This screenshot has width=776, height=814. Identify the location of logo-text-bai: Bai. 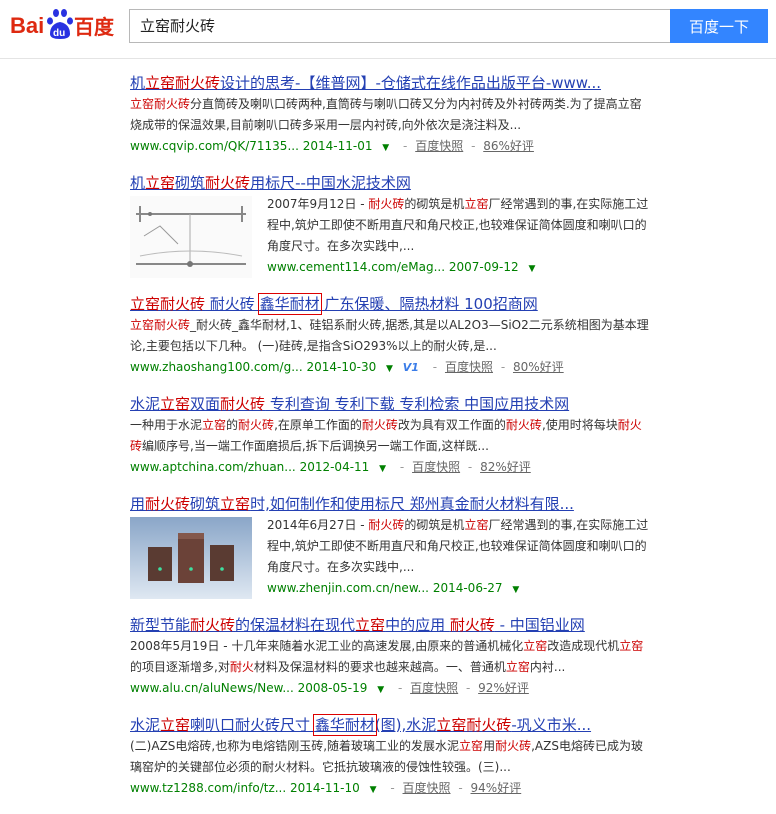
(27, 25).